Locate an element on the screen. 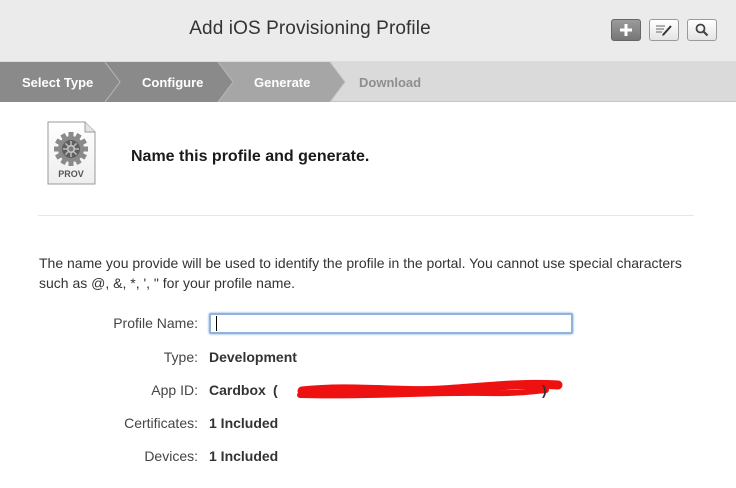 This screenshot has height=488, width=736. step-configure: Configure is located at coordinates (173, 82).